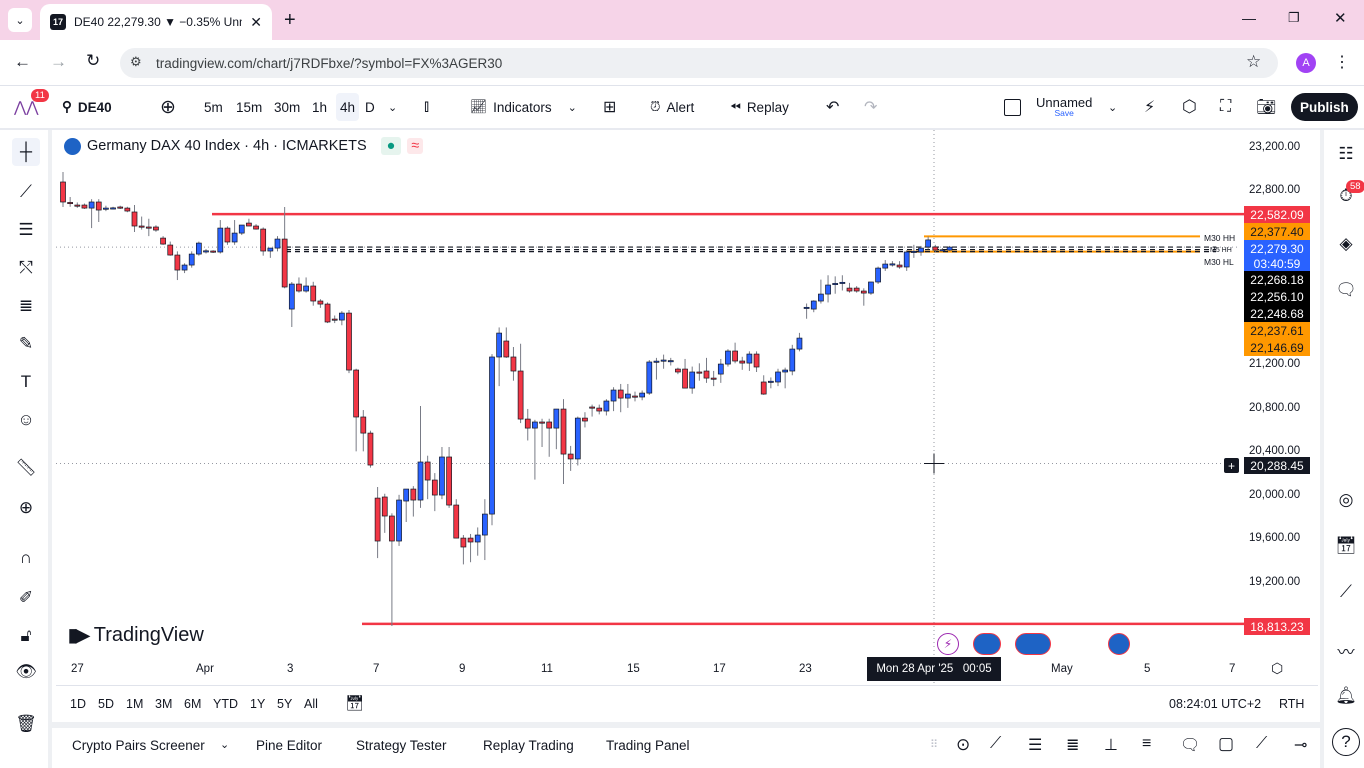  What do you see at coordinates (93, 61) in the screenshot?
I see `reload-button: ↻` at bounding box center [93, 61].